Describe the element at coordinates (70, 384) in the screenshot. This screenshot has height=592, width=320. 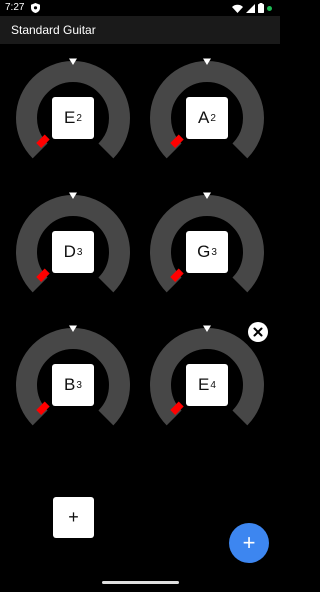
I see `note-name: B` at that location.